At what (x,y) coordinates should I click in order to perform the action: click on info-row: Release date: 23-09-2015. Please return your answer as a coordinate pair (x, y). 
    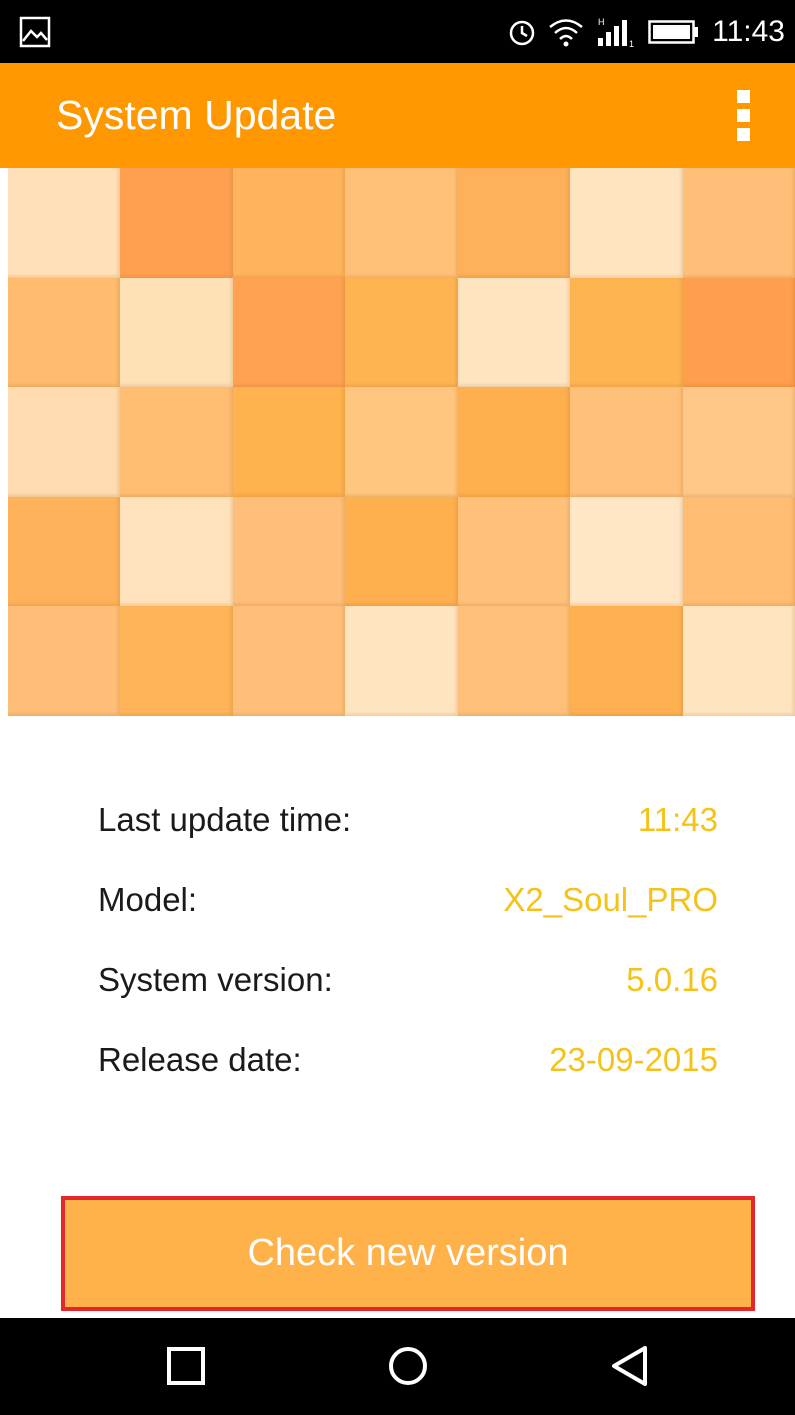
    Looking at the image, I should click on (408, 1060).